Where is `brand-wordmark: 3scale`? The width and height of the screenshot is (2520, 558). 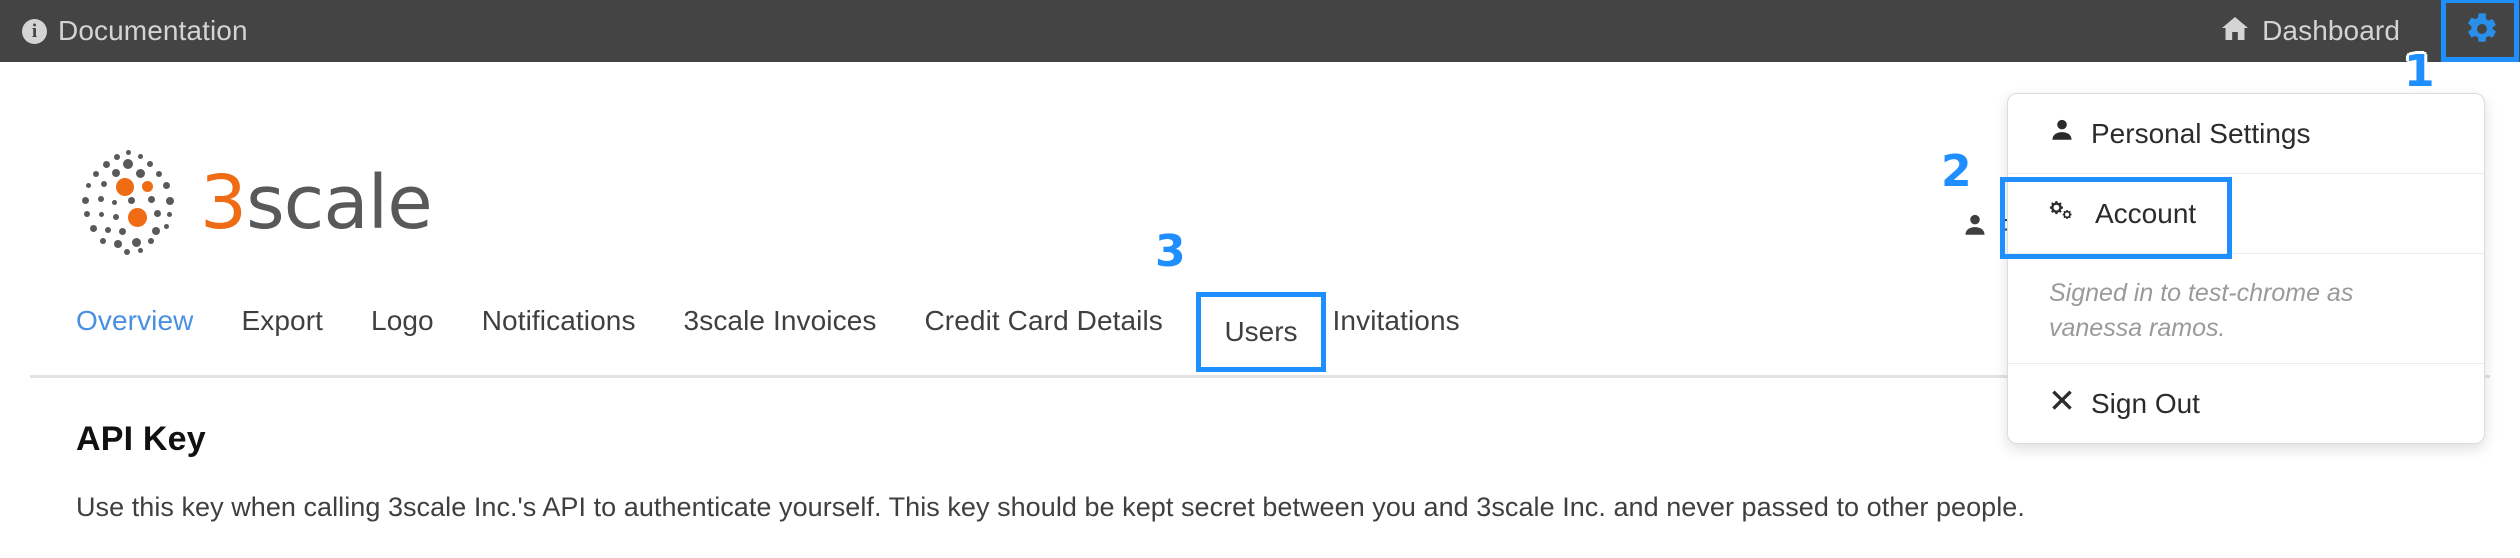 brand-wordmark: 3scale is located at coordinates (316, 203).